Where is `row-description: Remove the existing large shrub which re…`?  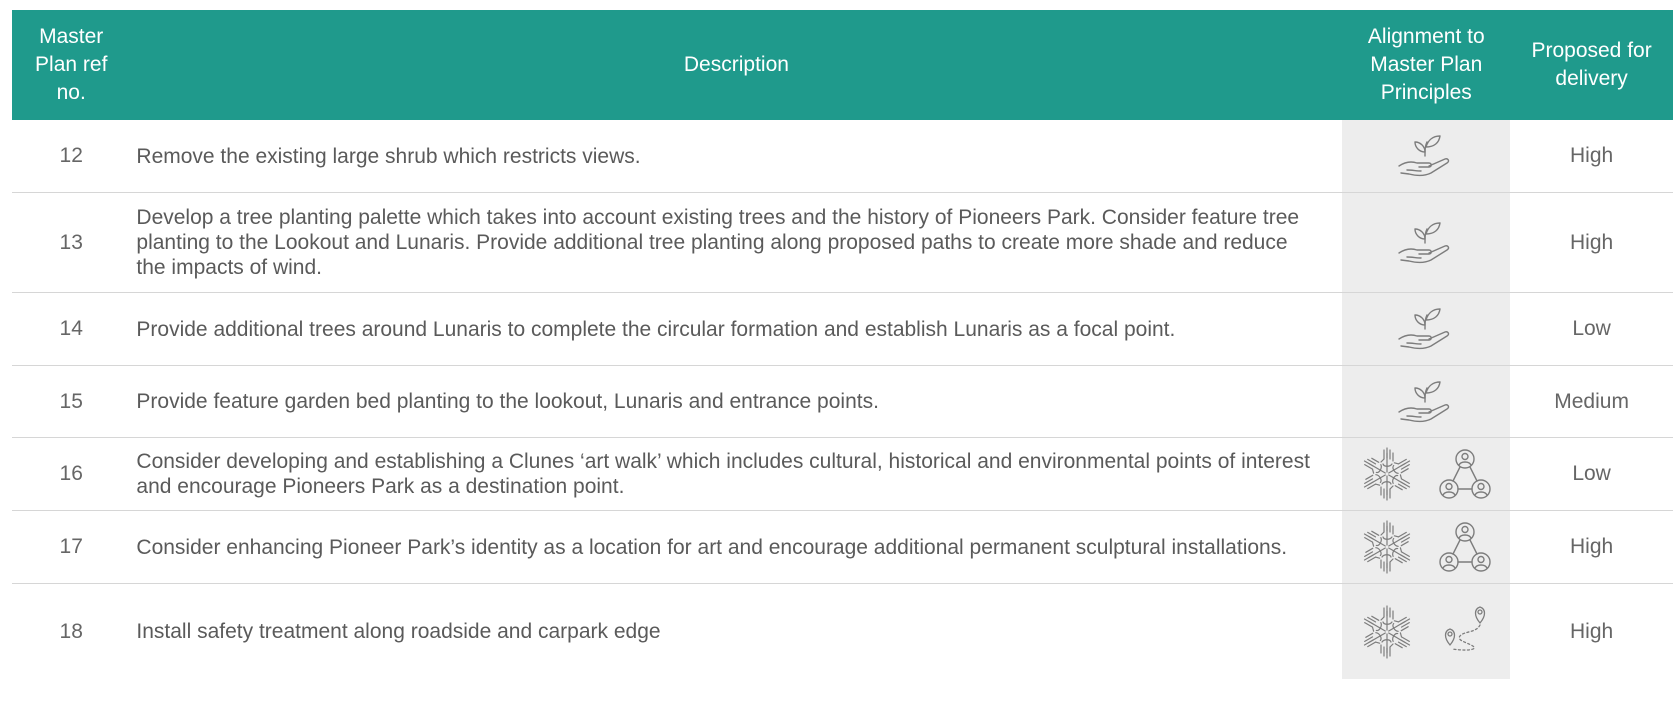
row-description: Remove the existing large shrub which re… is located at coordinates (388, 156).